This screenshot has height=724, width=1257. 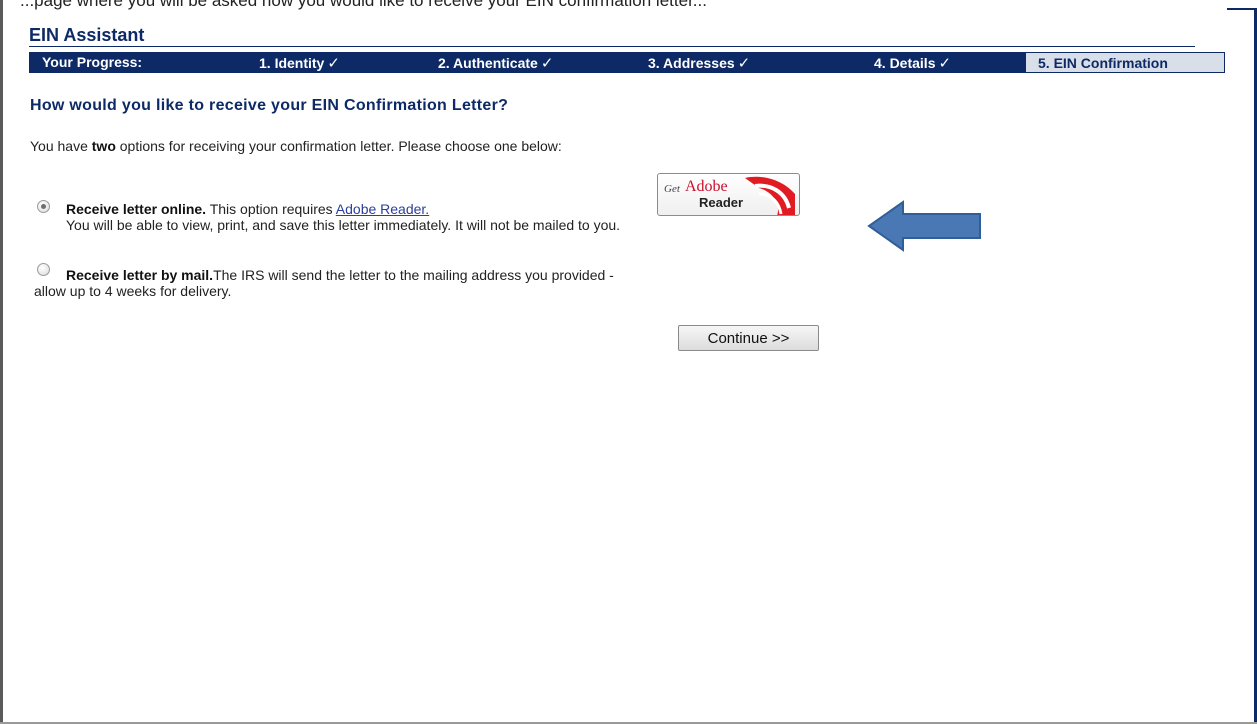 What do you see at coordinates (271, 209) in the screenshot?
I see `option-text: This option requires` at bounding box center [271, 209].